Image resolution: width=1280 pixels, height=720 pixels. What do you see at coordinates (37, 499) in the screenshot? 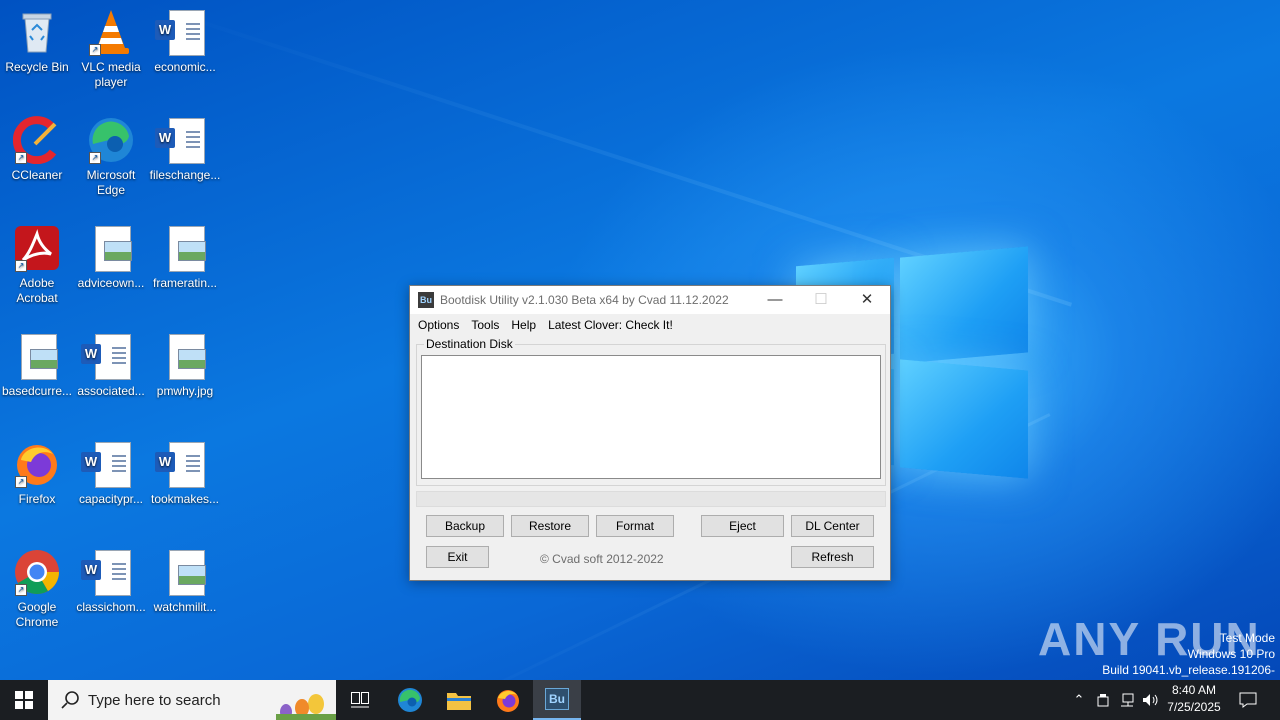
I see `desktop-icon-label: Firefox` at bounding box center [37, 499].